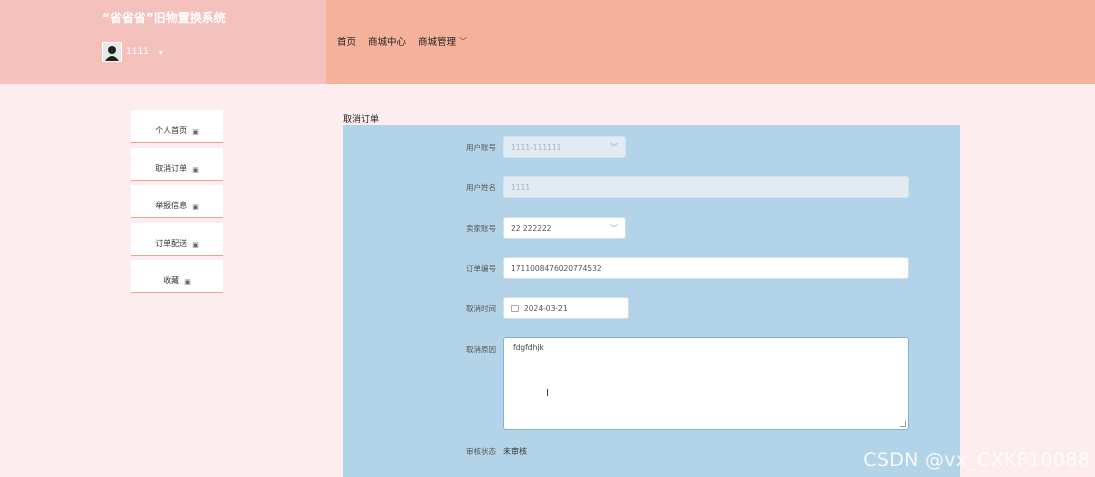  What do you see at coordinates (515, 308) in the screenshot?
I see `calendar-icon` at bounding box center [515, 308].